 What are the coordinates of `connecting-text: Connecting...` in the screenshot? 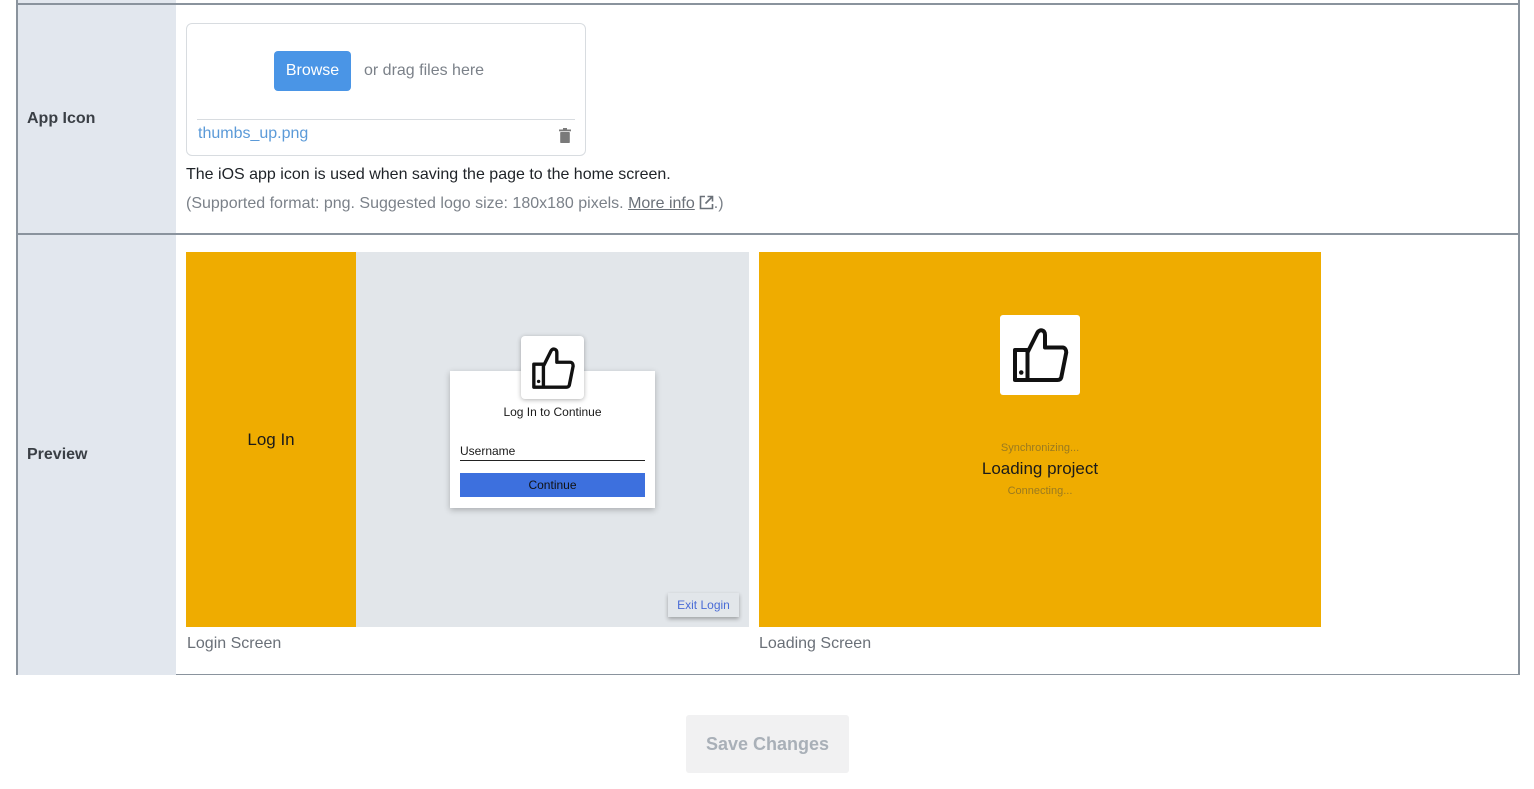 It's located at (1040, 491).